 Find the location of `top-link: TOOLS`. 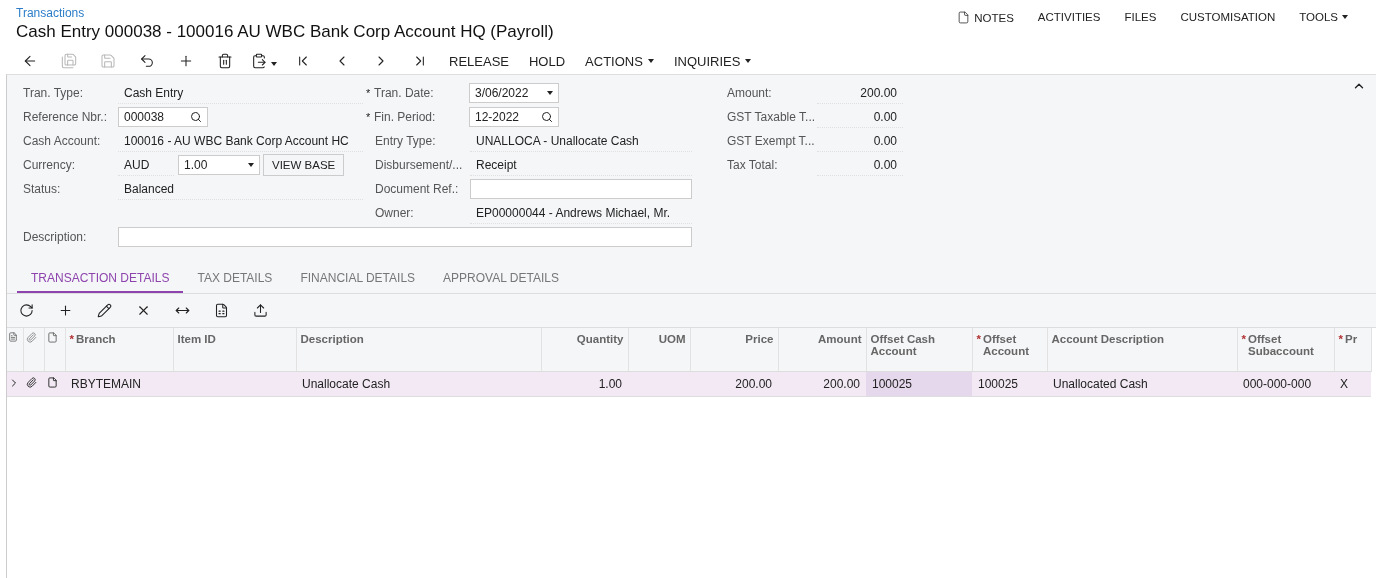

top-link: TOOLS is located at coordinates (1323, 17).